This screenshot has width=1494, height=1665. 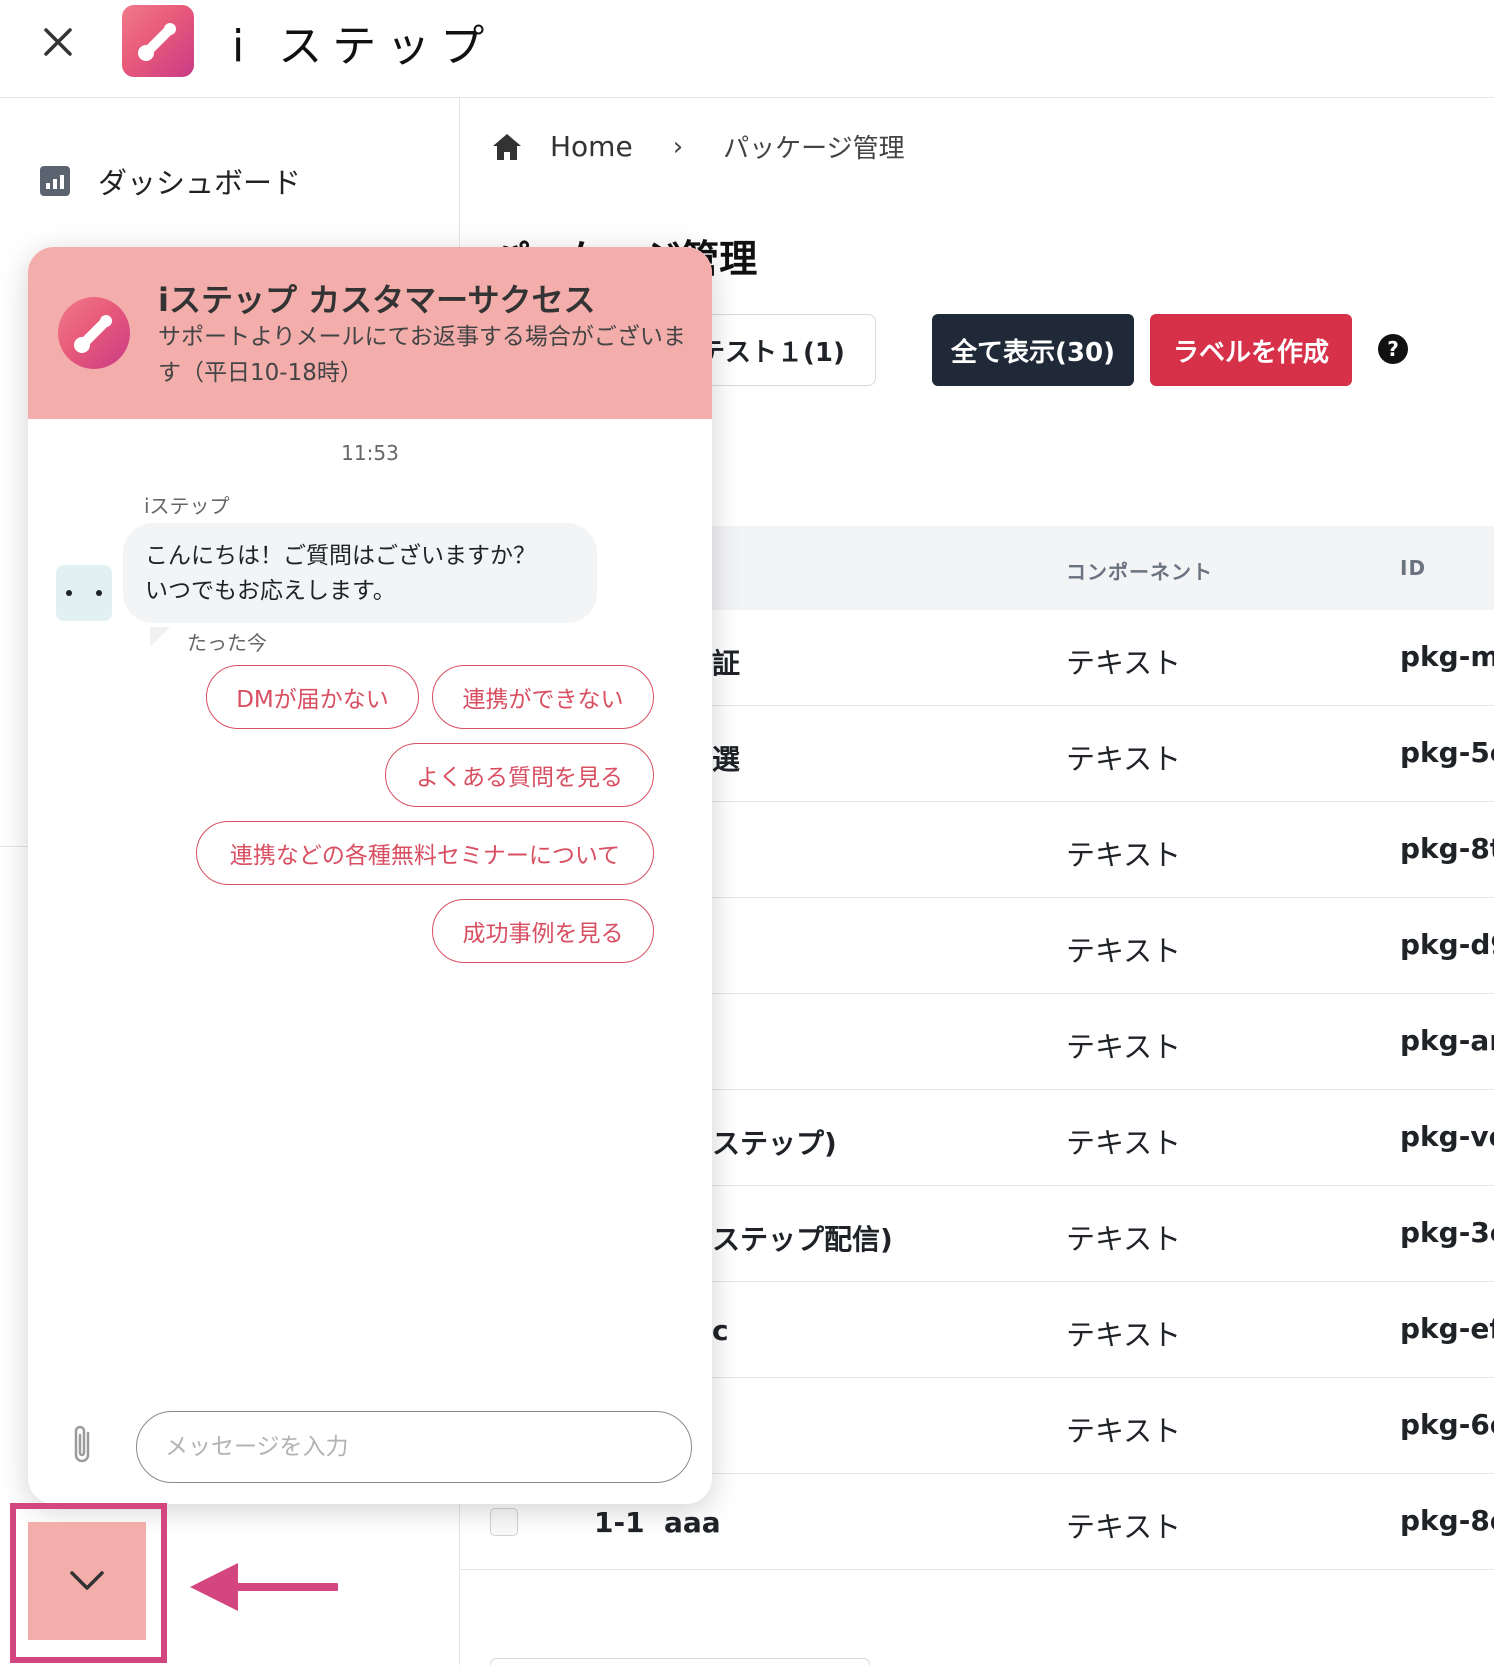 I want to click on message-bubble: こんにちは！ご質問はございますか？ いつでもお応えします。, so click(x=360, y=573).